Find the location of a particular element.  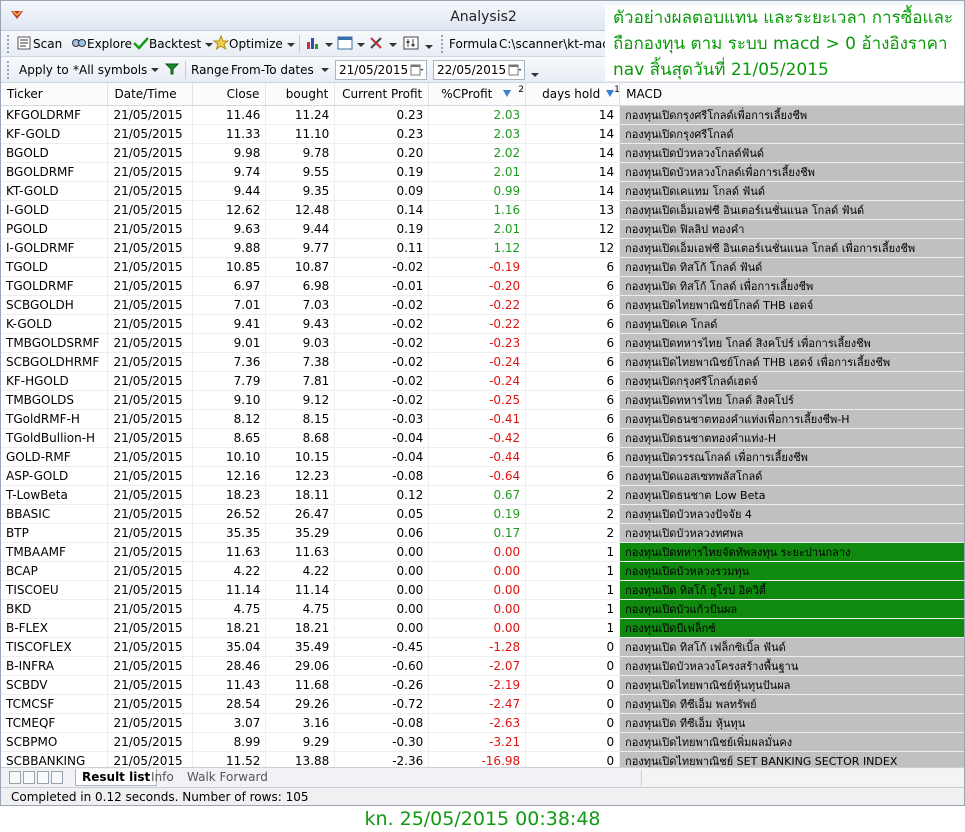

optimize-dropdown-icon is located at coordinates (290, 44).